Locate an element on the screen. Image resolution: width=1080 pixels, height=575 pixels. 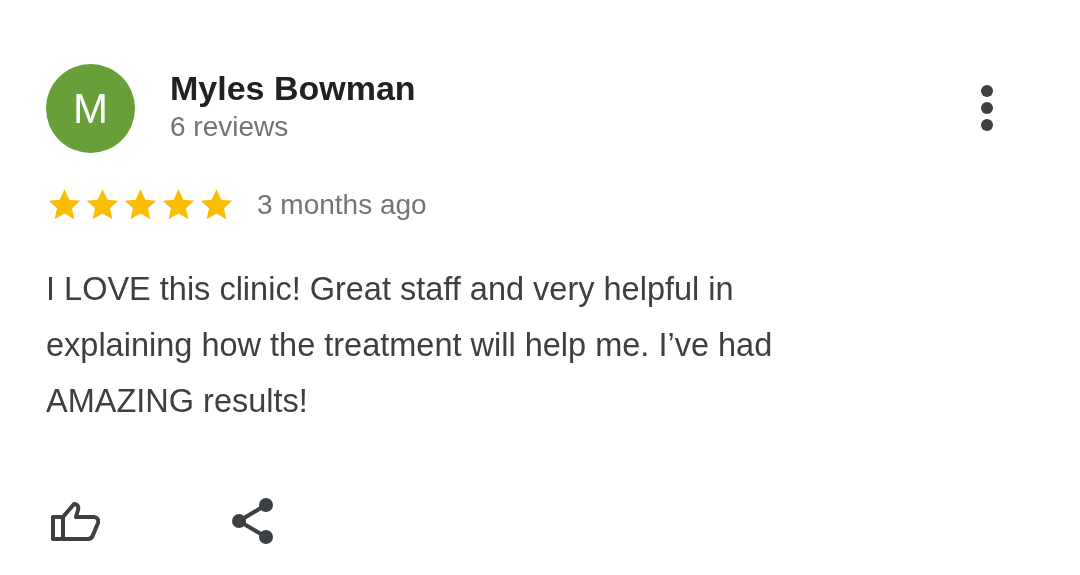
author-name: Myles Bowman is located at coordinates (293, 88).